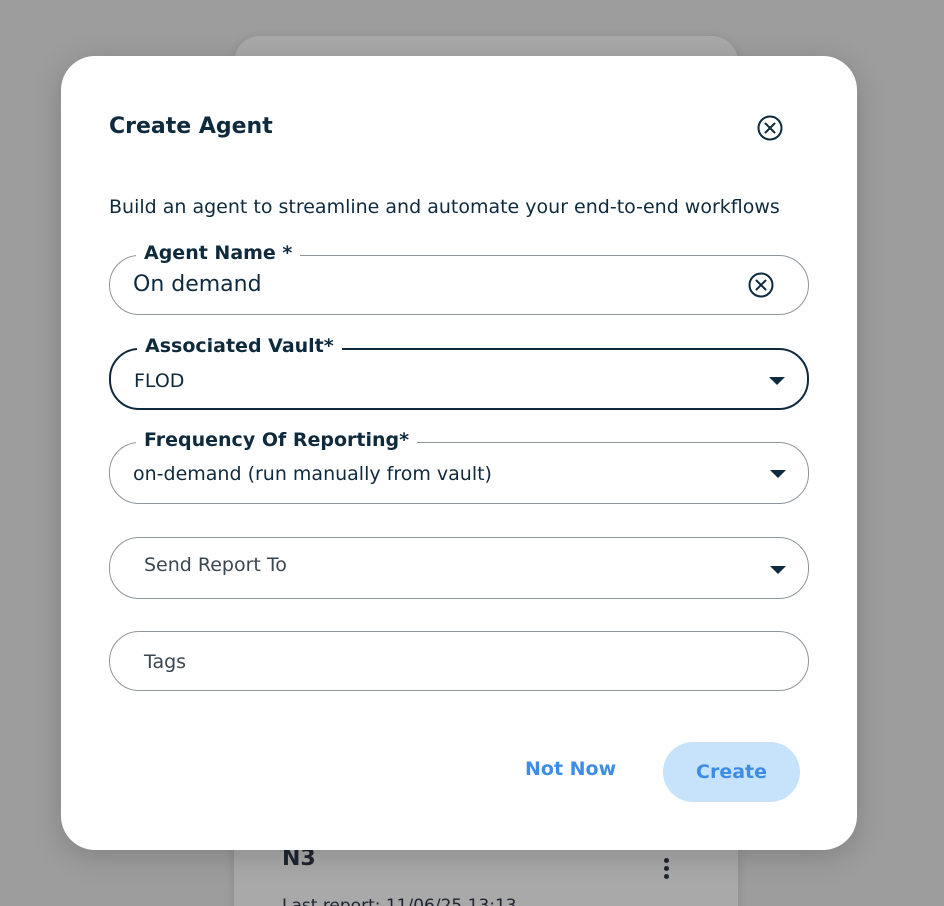 This screenshot has height=906, width=944. What do you see at coordinates (731, 772) in the screenshot?
I see `create-button: Create` at bounding box center [731, 772].